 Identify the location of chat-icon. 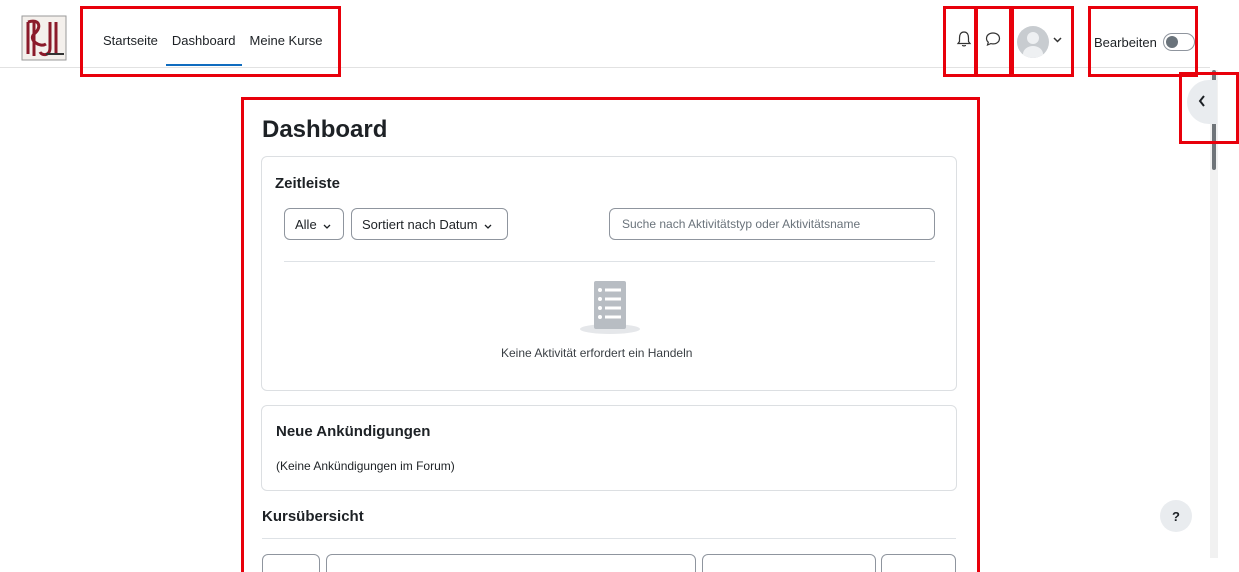
(993, 39).